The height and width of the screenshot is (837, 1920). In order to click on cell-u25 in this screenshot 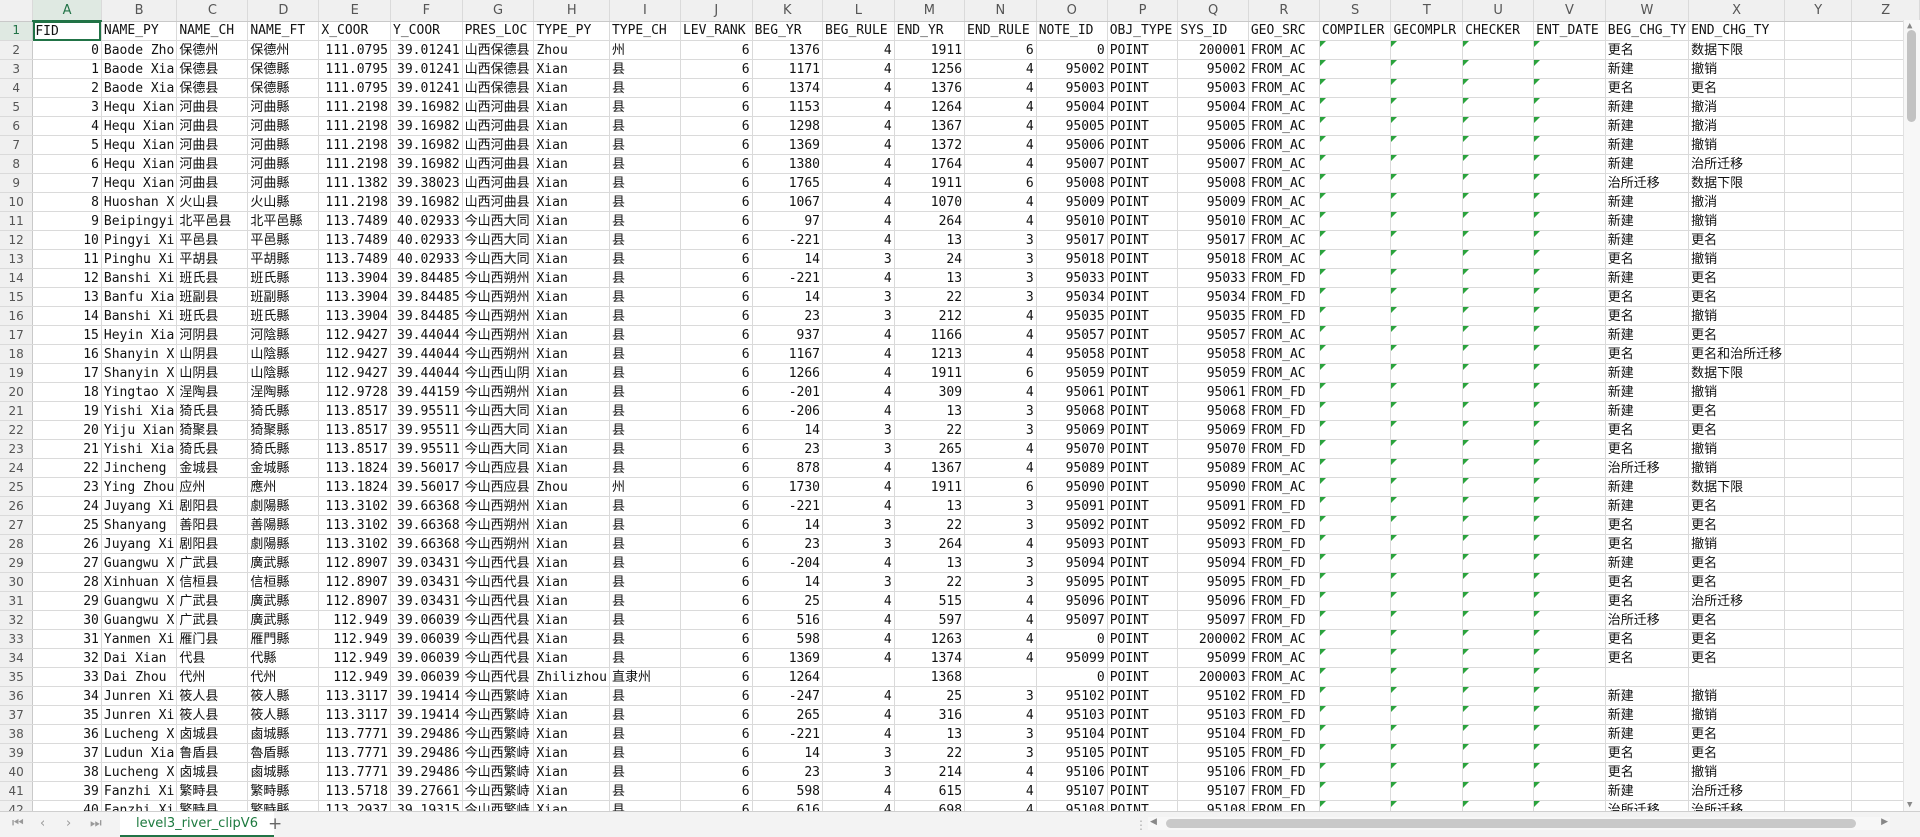, I will do `click(1498, 487)`.